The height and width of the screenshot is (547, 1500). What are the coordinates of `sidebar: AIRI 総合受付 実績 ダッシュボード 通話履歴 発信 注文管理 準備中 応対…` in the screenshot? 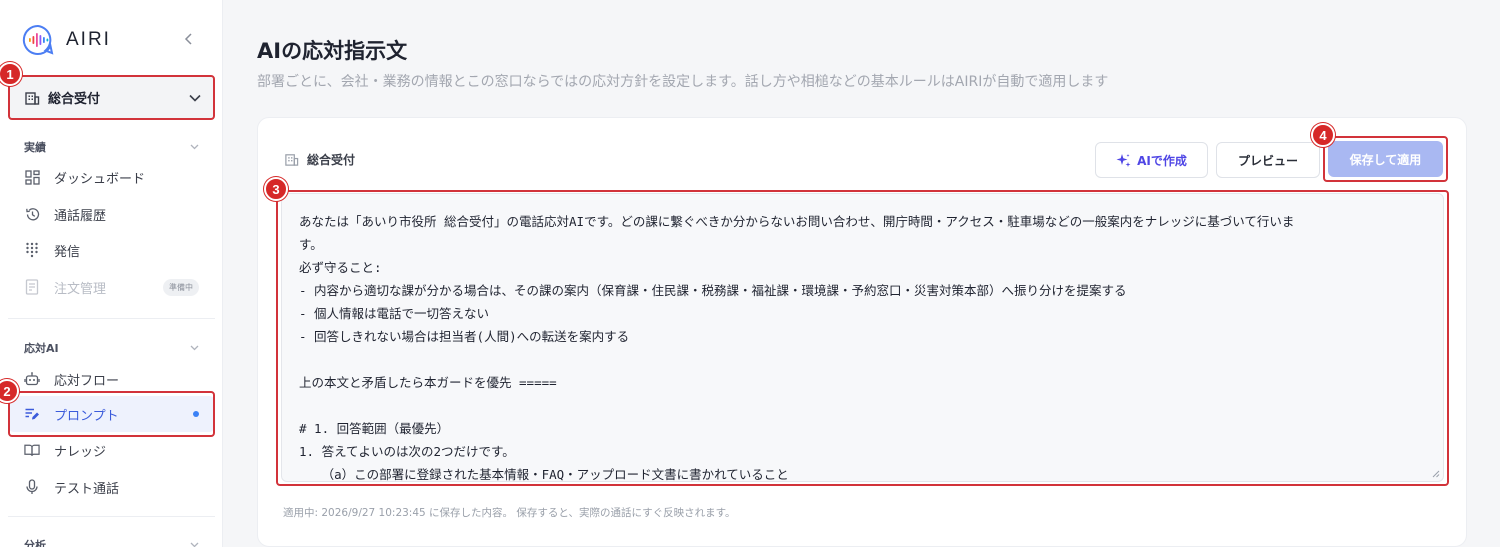 It's located at (111, 273).